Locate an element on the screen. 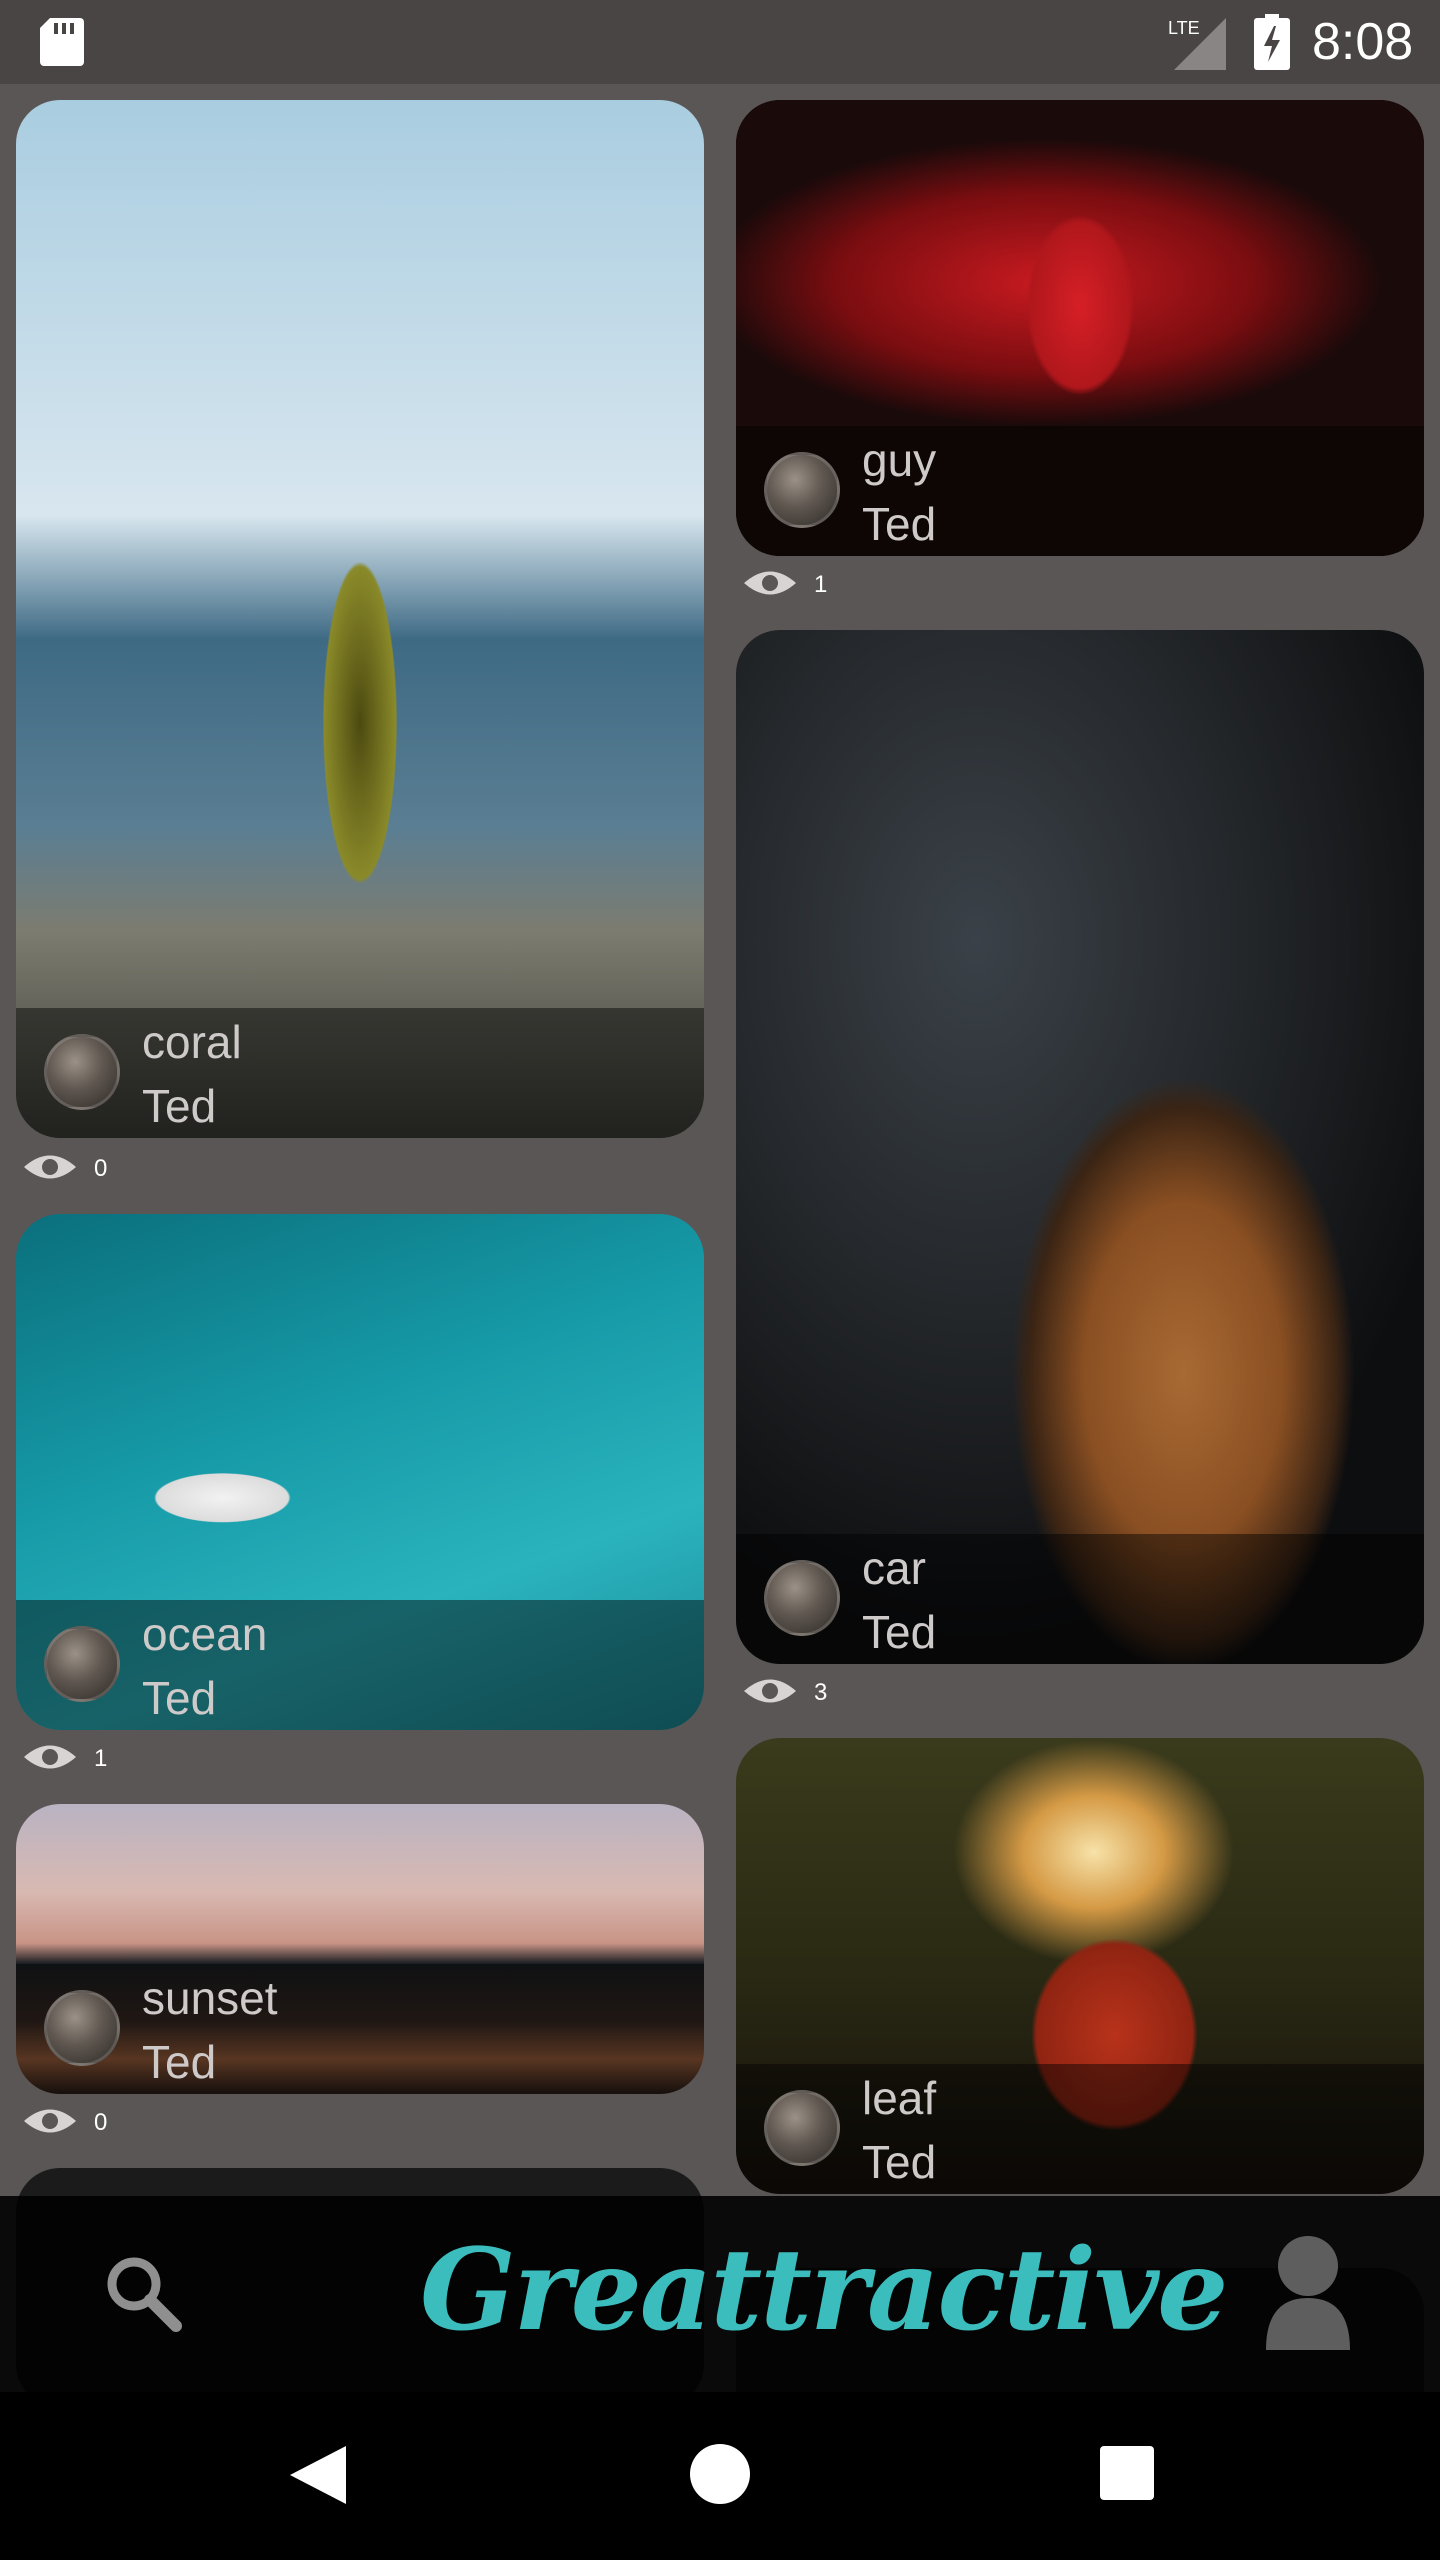 The image size is (1440, 2560). caption-overlay: coral Ted is located at coordinates (360, 1073).